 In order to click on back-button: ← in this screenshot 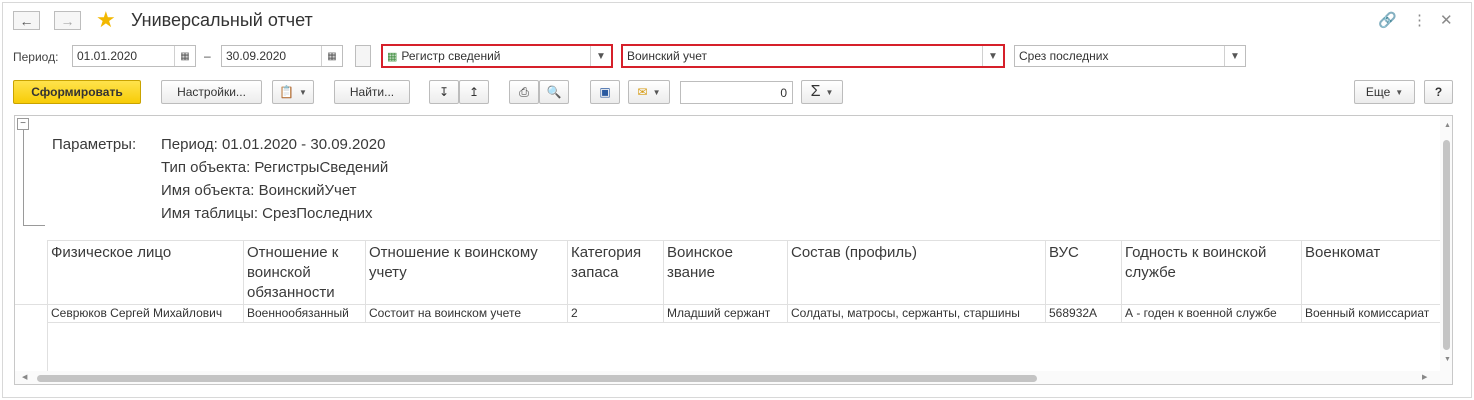, I will do `click(26, 20)`.